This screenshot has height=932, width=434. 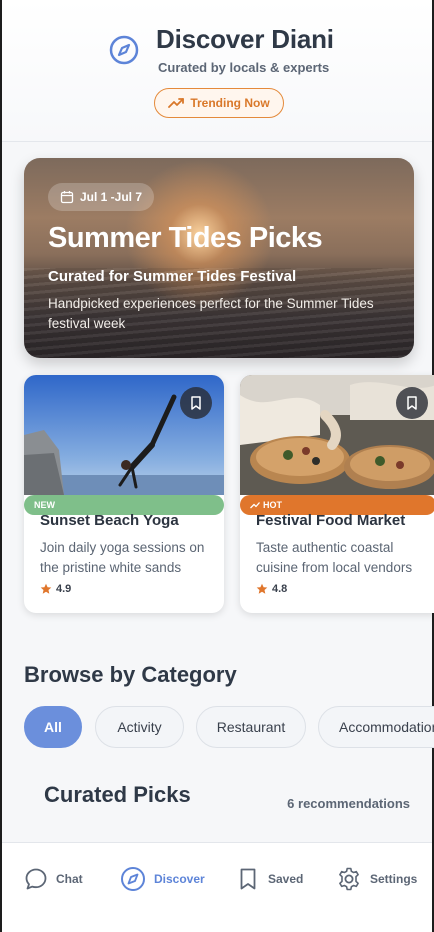 What do you see at coordinates (251, 727) in the screenshot?
I see `chip-restaurant: Restaurant` at bounding box center [251, 727].